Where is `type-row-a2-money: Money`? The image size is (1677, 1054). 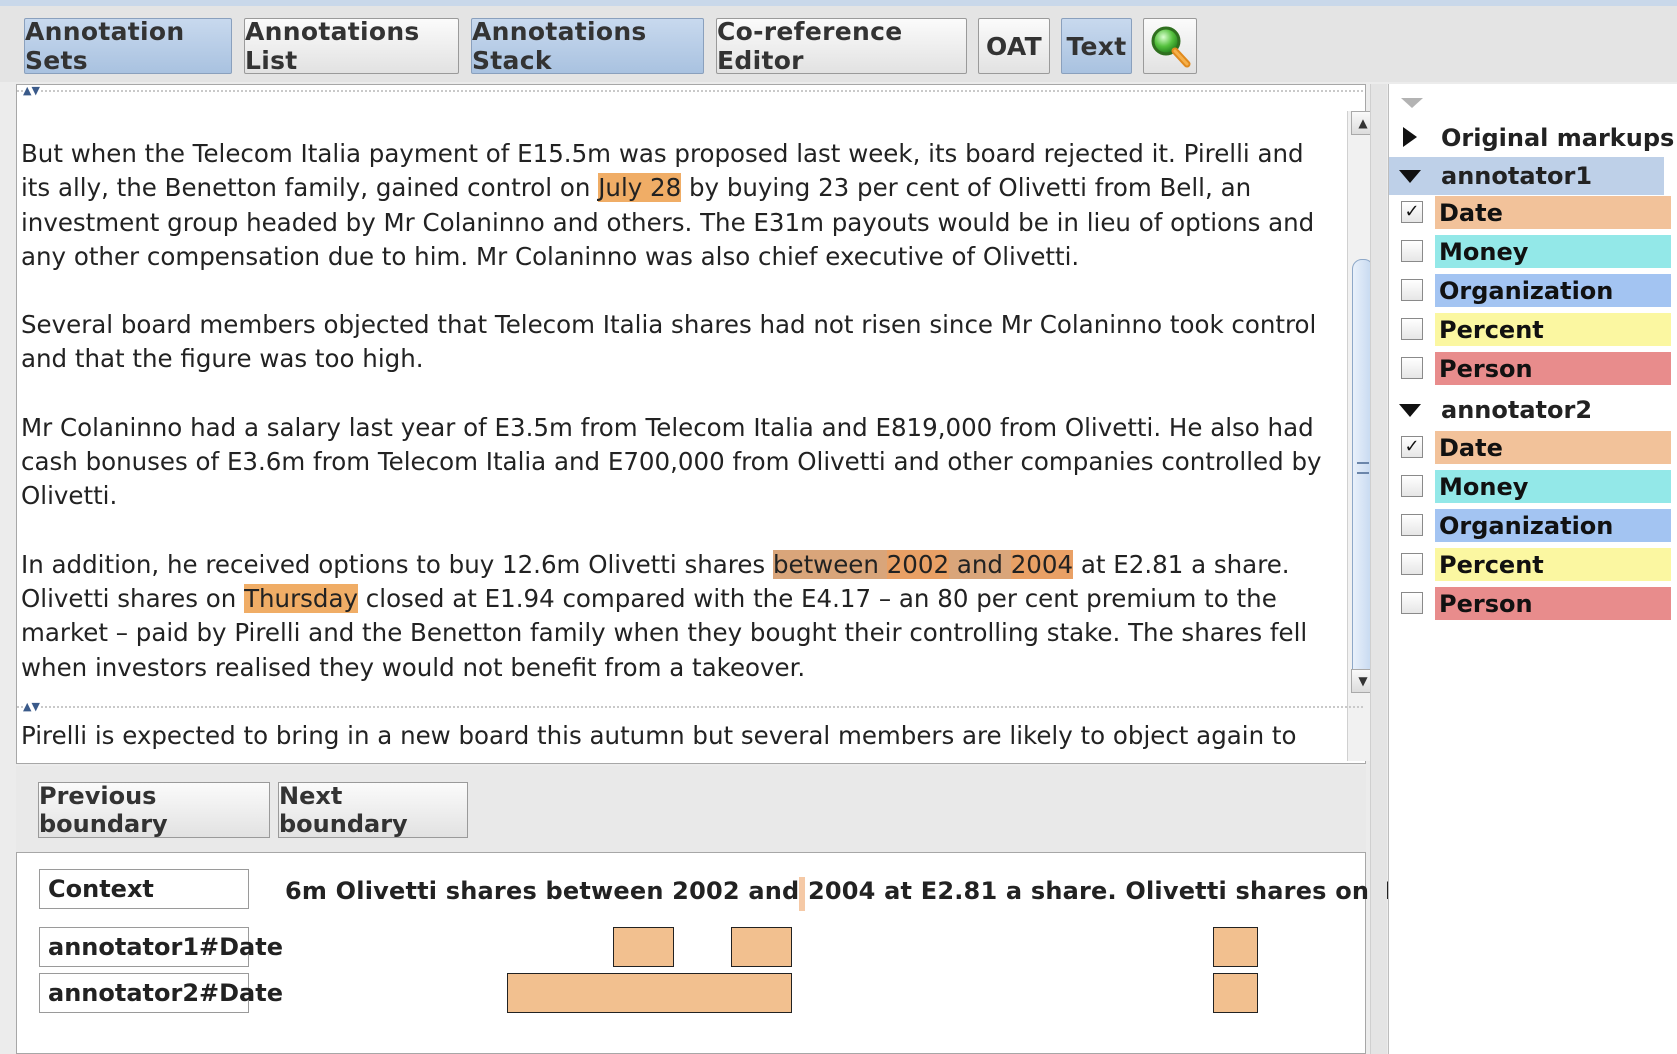 type-row-a2-money: Money is located at coordinates (1533, 487).